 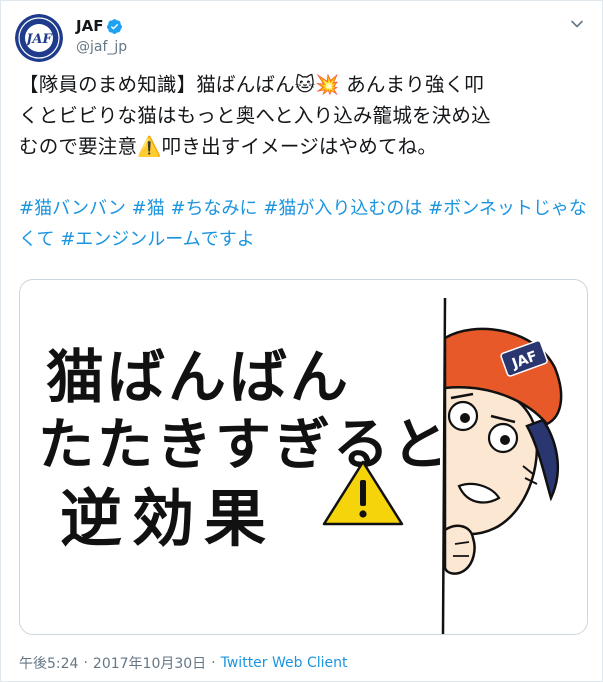 What do you see at coordinates (502, 466) in the screenshot?
I see `mechanic-character-illustration: JAF` at bounding box center [502, 466].